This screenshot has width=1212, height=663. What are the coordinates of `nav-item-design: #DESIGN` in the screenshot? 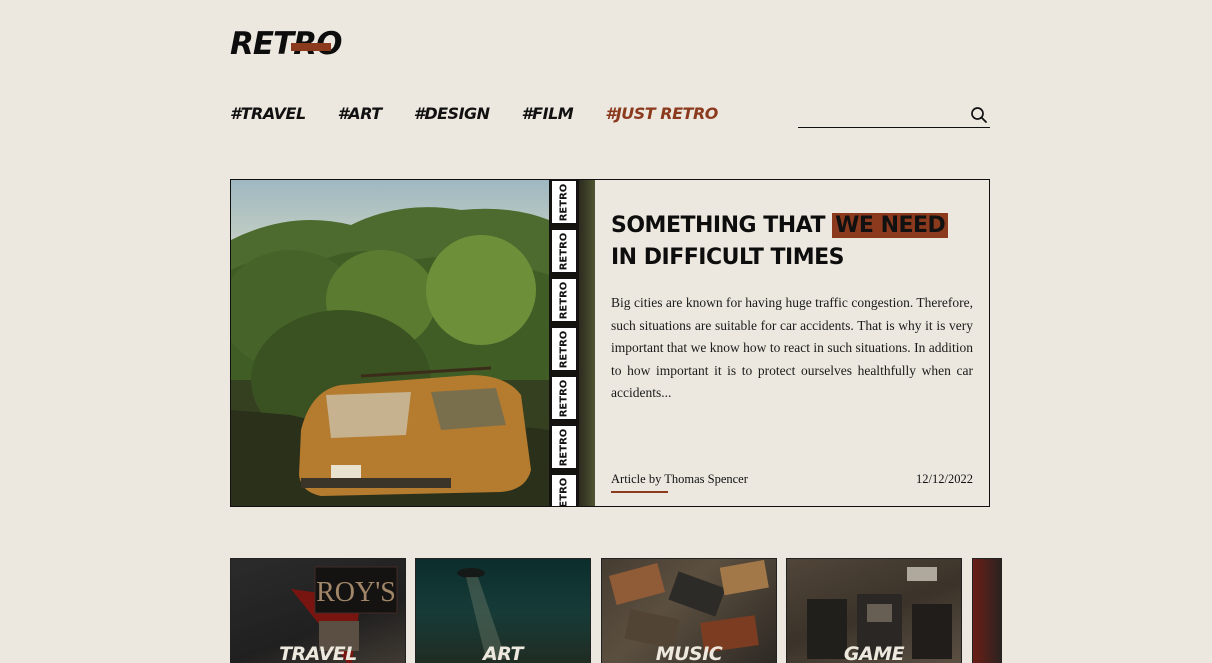 It's located at (452, 113).